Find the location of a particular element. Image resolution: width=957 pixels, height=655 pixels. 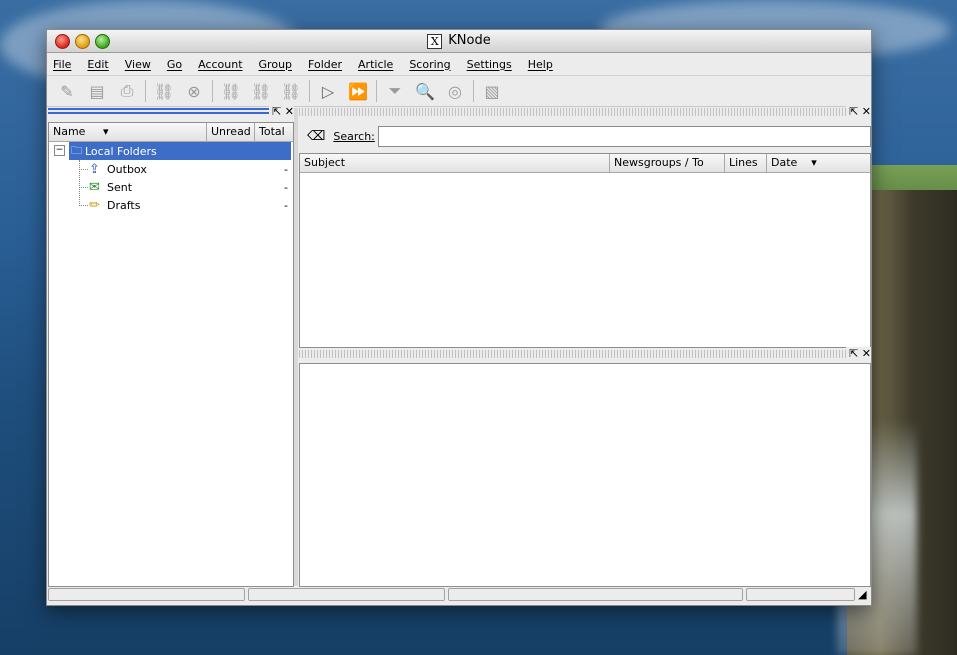

menu-group: Group is located at coordinates (276, 64).